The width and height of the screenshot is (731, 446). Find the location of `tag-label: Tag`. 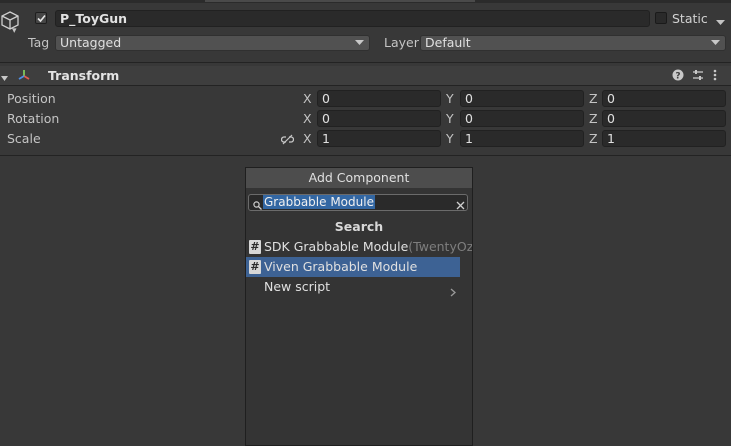

tag-label: Tag is located at coordinates (39, 42).